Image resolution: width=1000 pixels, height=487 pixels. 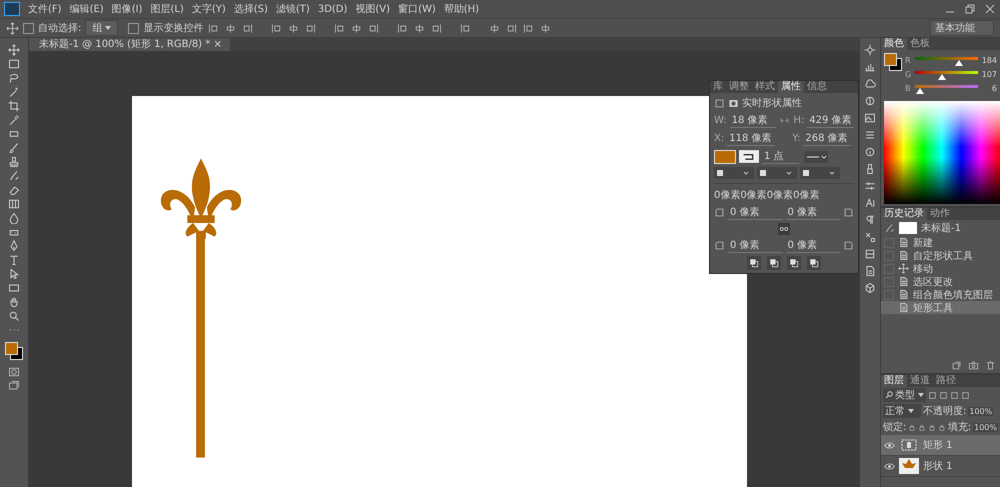 I want to click on color-spectrum, so click(x=942, y=152).